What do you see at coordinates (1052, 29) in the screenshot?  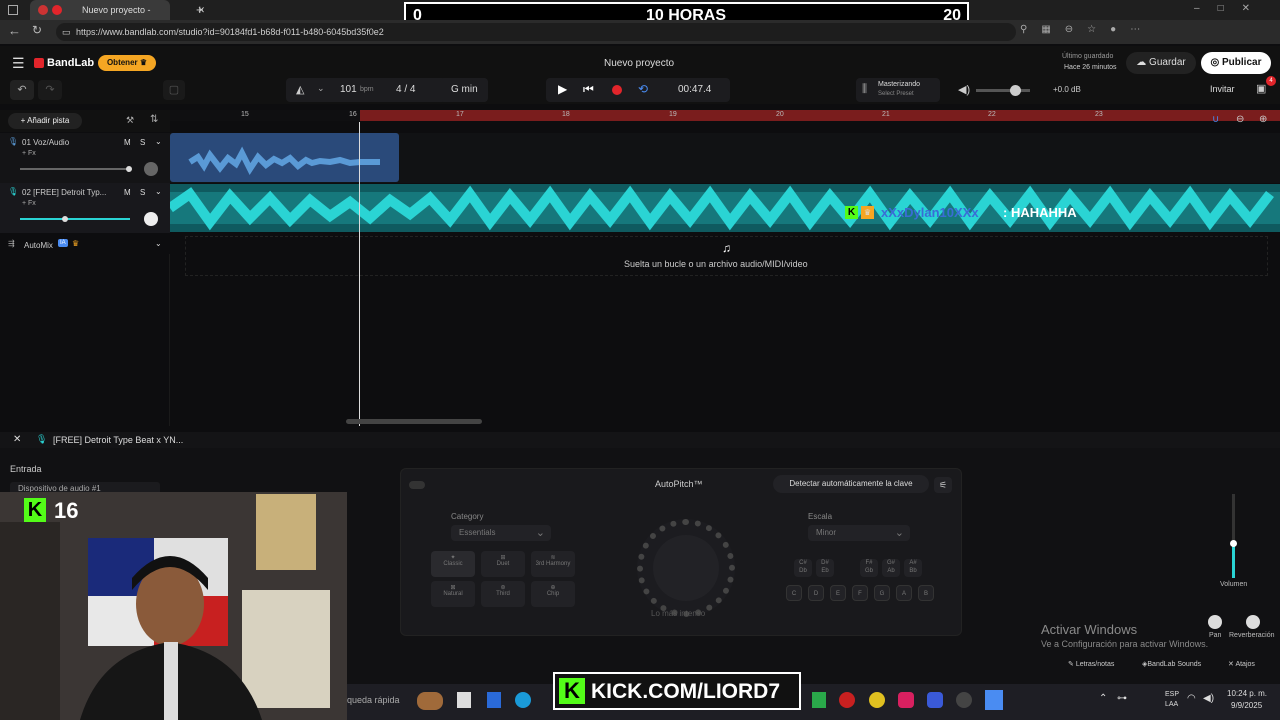 I see `reader-icon: ▦` at bounding box center [1052, 29].